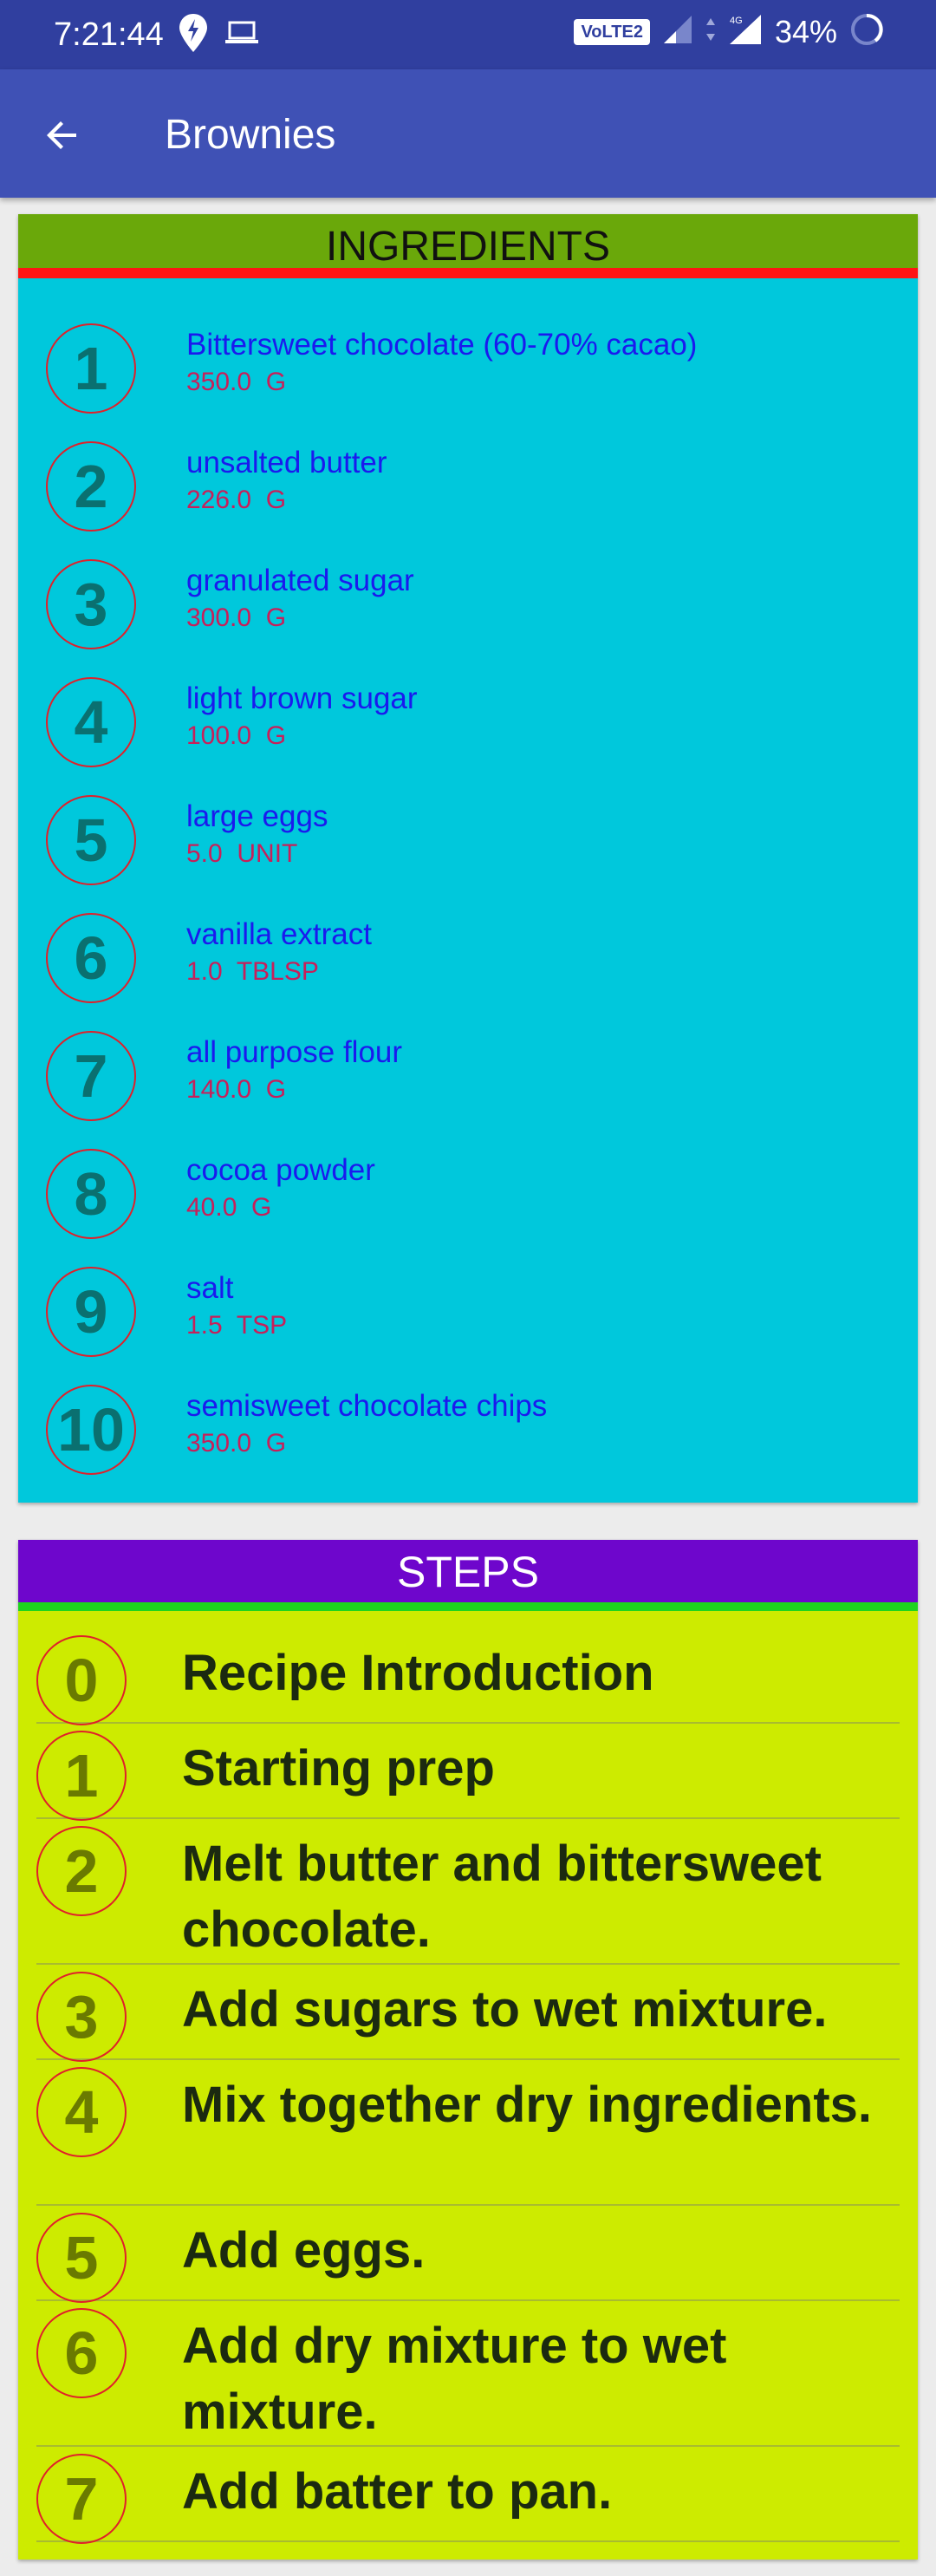  Describe the element at coordinates (81, 2499) in the screenshot. I see `step-number: 7` at that location.